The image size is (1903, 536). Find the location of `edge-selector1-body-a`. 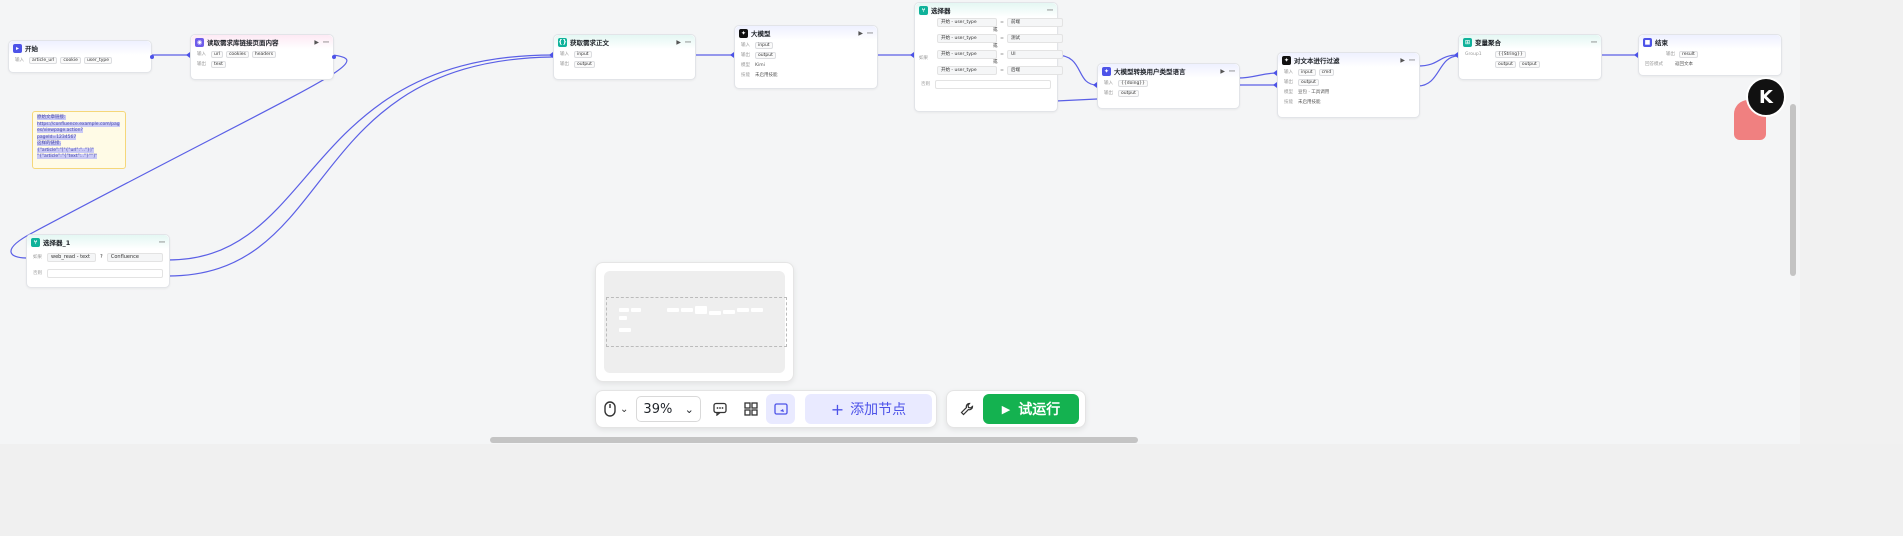

edge-selector1-body-a is located at coordinates (360, 157).